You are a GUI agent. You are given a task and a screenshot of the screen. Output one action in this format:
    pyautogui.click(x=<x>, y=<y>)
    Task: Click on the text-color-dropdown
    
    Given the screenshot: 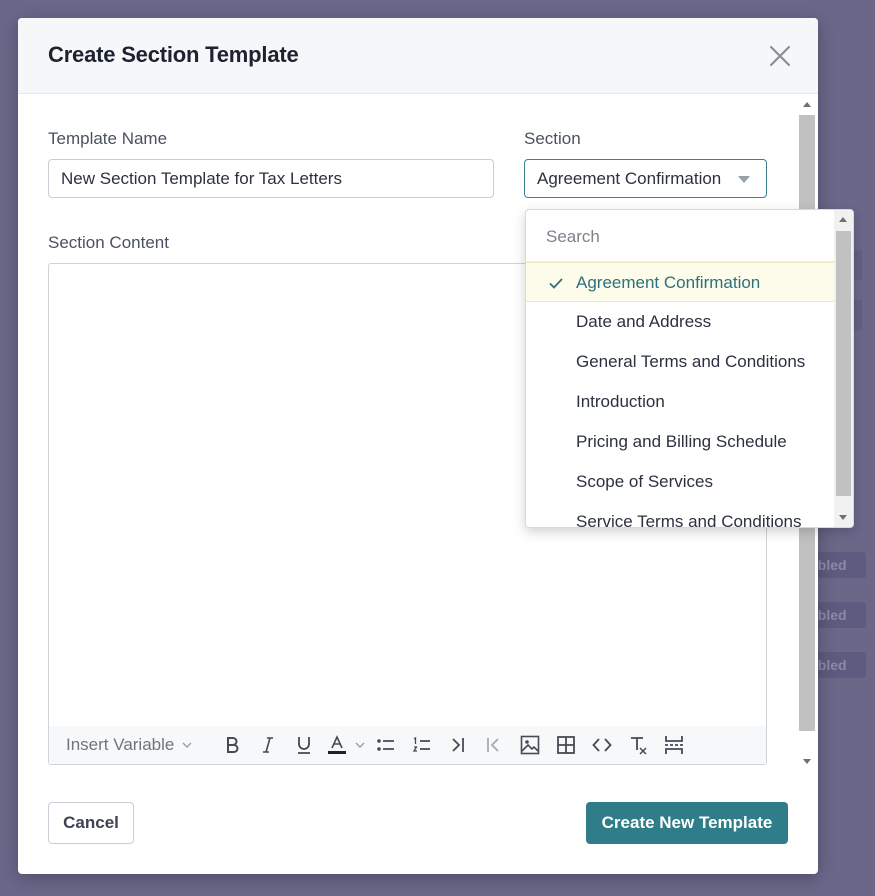 What is the action you would take?
    pyautogui.click(x=360, y=745)
    